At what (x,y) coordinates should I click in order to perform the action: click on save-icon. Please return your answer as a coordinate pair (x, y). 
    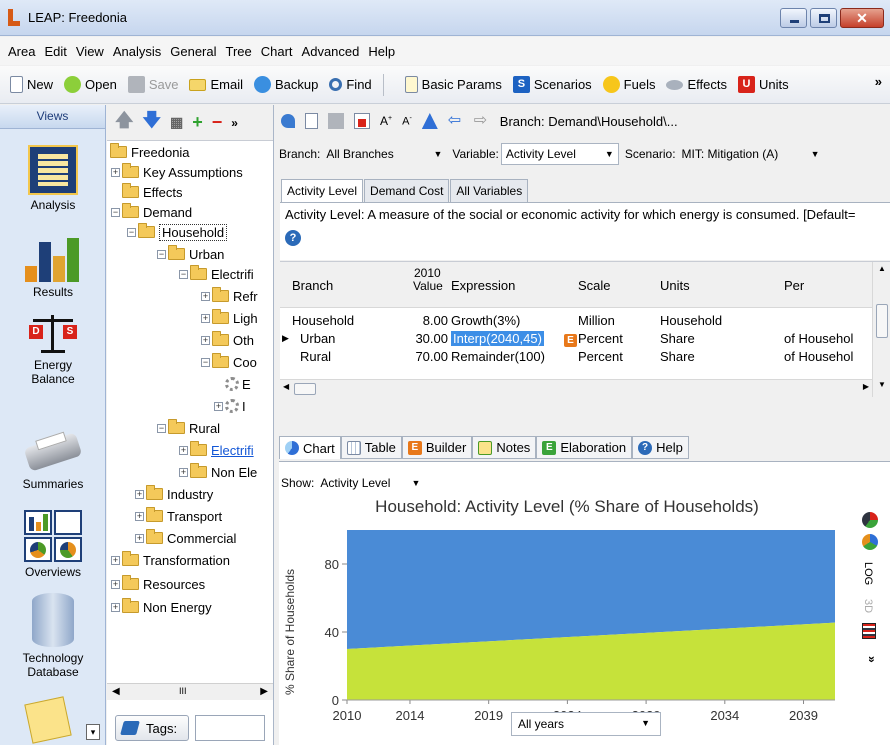
    Looking at the image, I should click on (336, 121).